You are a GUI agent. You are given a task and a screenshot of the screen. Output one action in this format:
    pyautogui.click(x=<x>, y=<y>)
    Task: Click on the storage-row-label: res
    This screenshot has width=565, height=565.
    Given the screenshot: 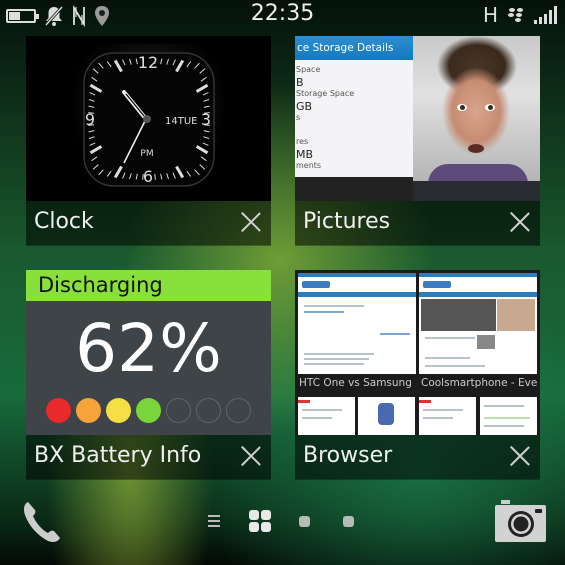 What is the action you would take?
    pyautogui.click(x=302, y=141)
    